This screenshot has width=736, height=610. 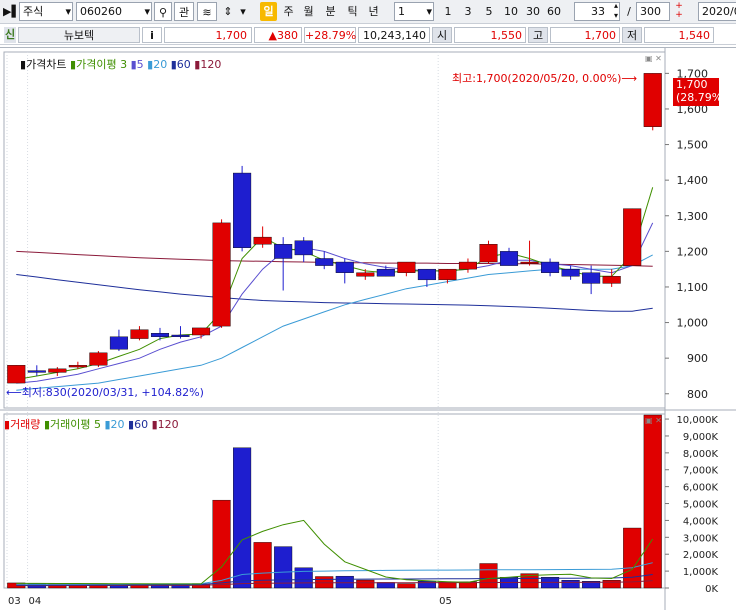 What do you see at coordinates (352, 11) in the screenshot?
I see `period-tick: 틱` at bounding box center [352, 11].